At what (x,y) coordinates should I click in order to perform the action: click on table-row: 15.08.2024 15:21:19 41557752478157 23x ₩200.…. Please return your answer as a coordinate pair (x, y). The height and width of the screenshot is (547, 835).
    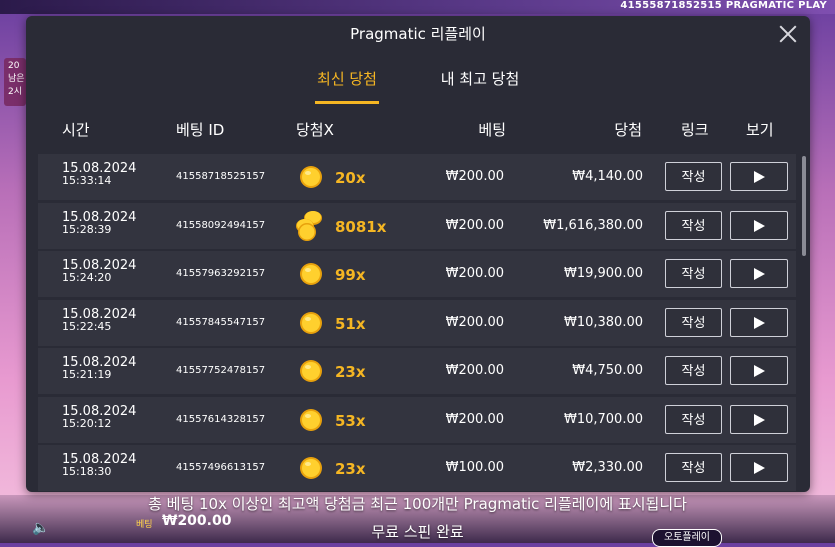
    Looking at the image, I should click on (417, 371).